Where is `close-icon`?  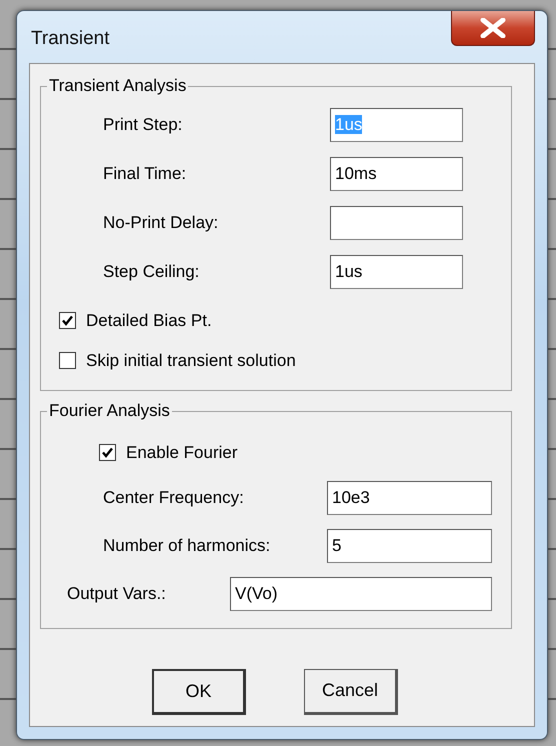
close-icon is located at coordinates (493, 28).